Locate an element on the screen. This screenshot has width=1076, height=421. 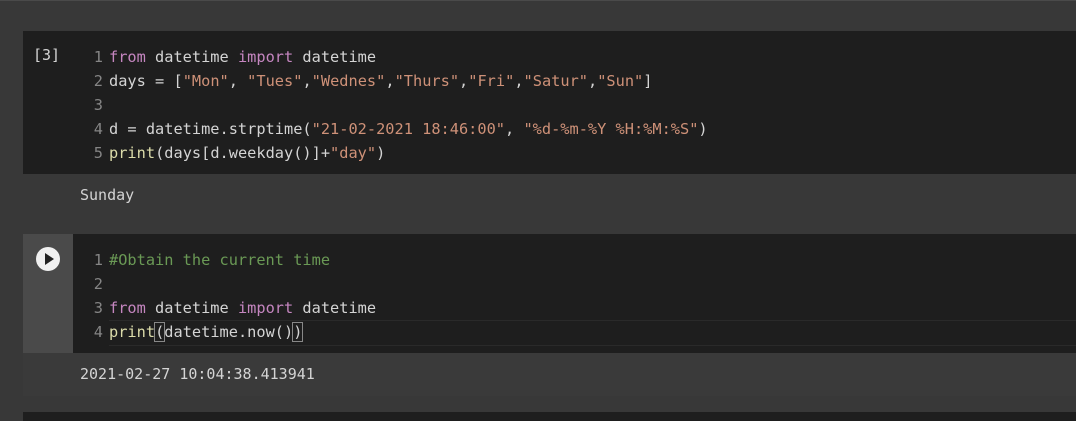
code-token: "Thurs" is located at coordinates (427, 81).